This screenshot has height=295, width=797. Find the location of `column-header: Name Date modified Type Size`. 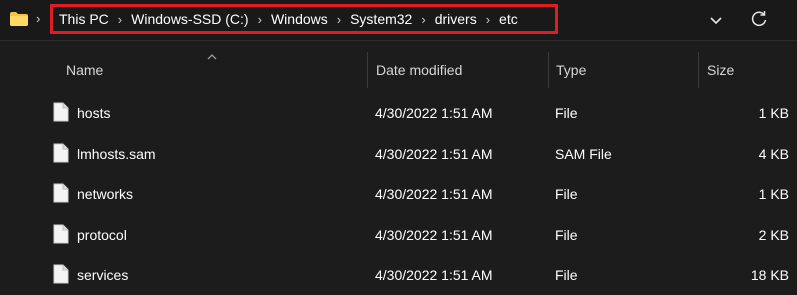

column-header: Name Date modified Type Size is located at coordinates (398, 70).